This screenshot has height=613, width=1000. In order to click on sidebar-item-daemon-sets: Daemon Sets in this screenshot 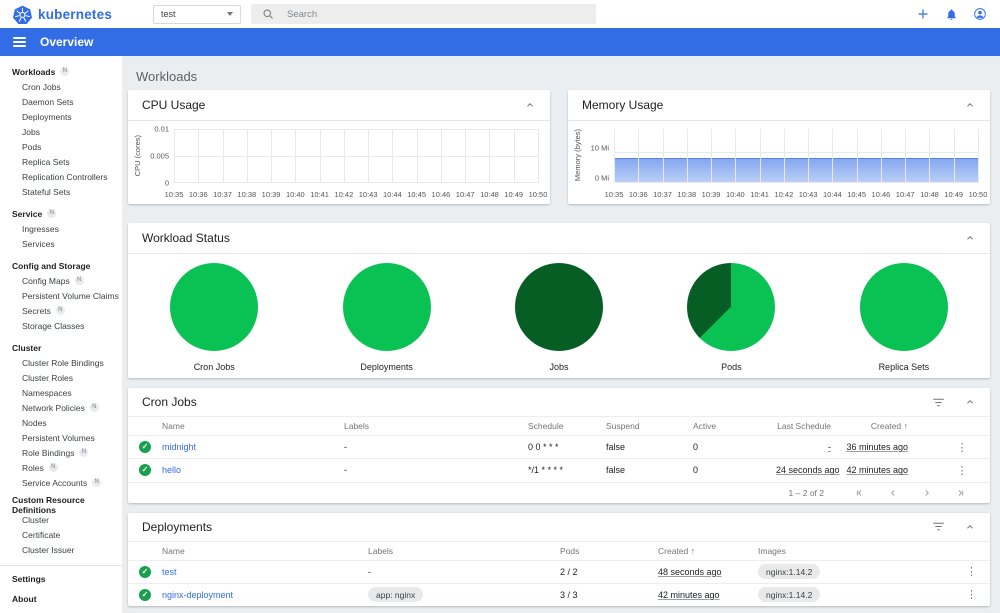, I will do `click(61, 101)`.